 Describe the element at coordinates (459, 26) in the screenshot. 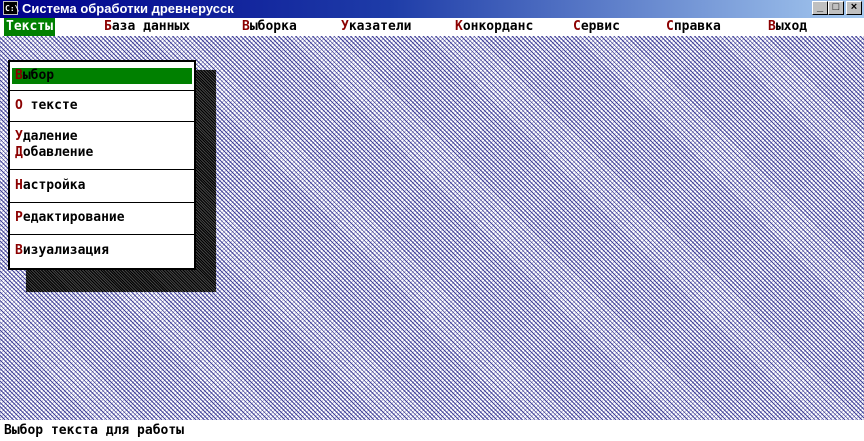

I see `menu-concordance-hotkey: К` at that location.